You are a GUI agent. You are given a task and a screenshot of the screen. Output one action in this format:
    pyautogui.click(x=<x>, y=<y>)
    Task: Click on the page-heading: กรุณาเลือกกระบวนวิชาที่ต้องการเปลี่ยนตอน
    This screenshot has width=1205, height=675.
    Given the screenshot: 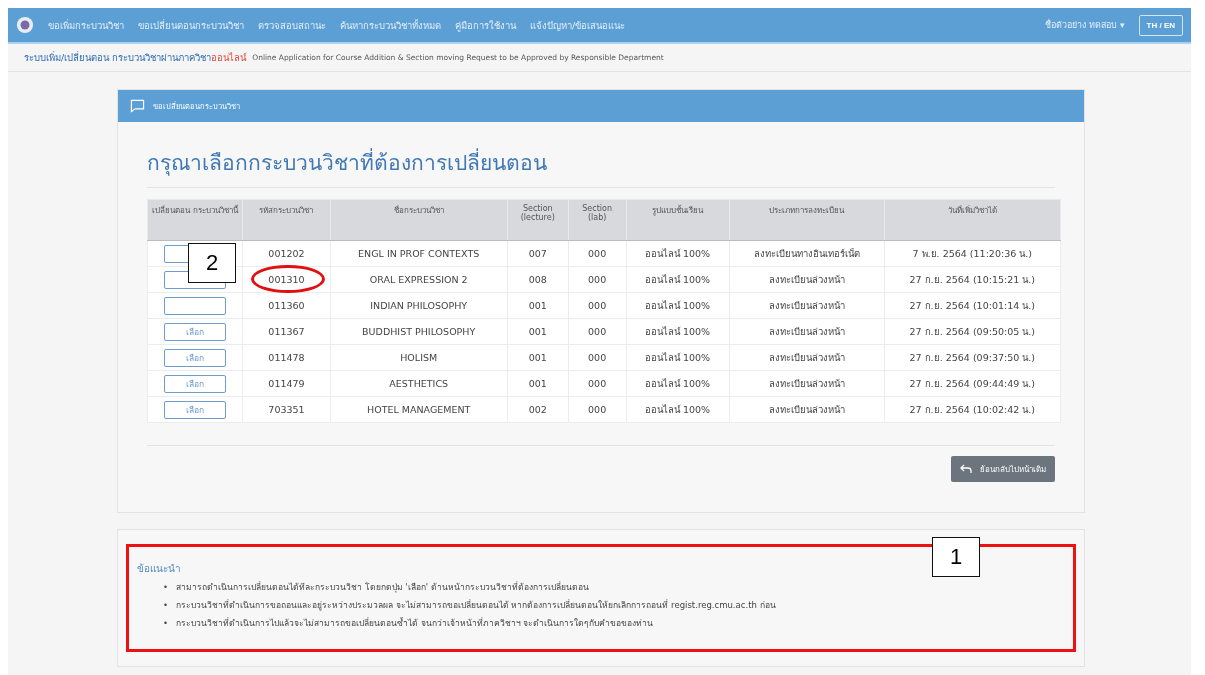 What is the action you would take?
    pyautogui.click(x=601, y=167)
    